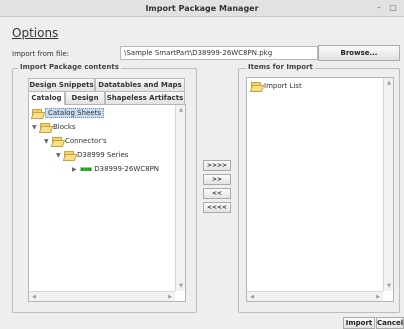 The image size is (404, 329). What do you see at coordinates (74, 113) in the screenshot?
I see `tree-item-label: Catalog Sheets` at bounding box center [74, 113].